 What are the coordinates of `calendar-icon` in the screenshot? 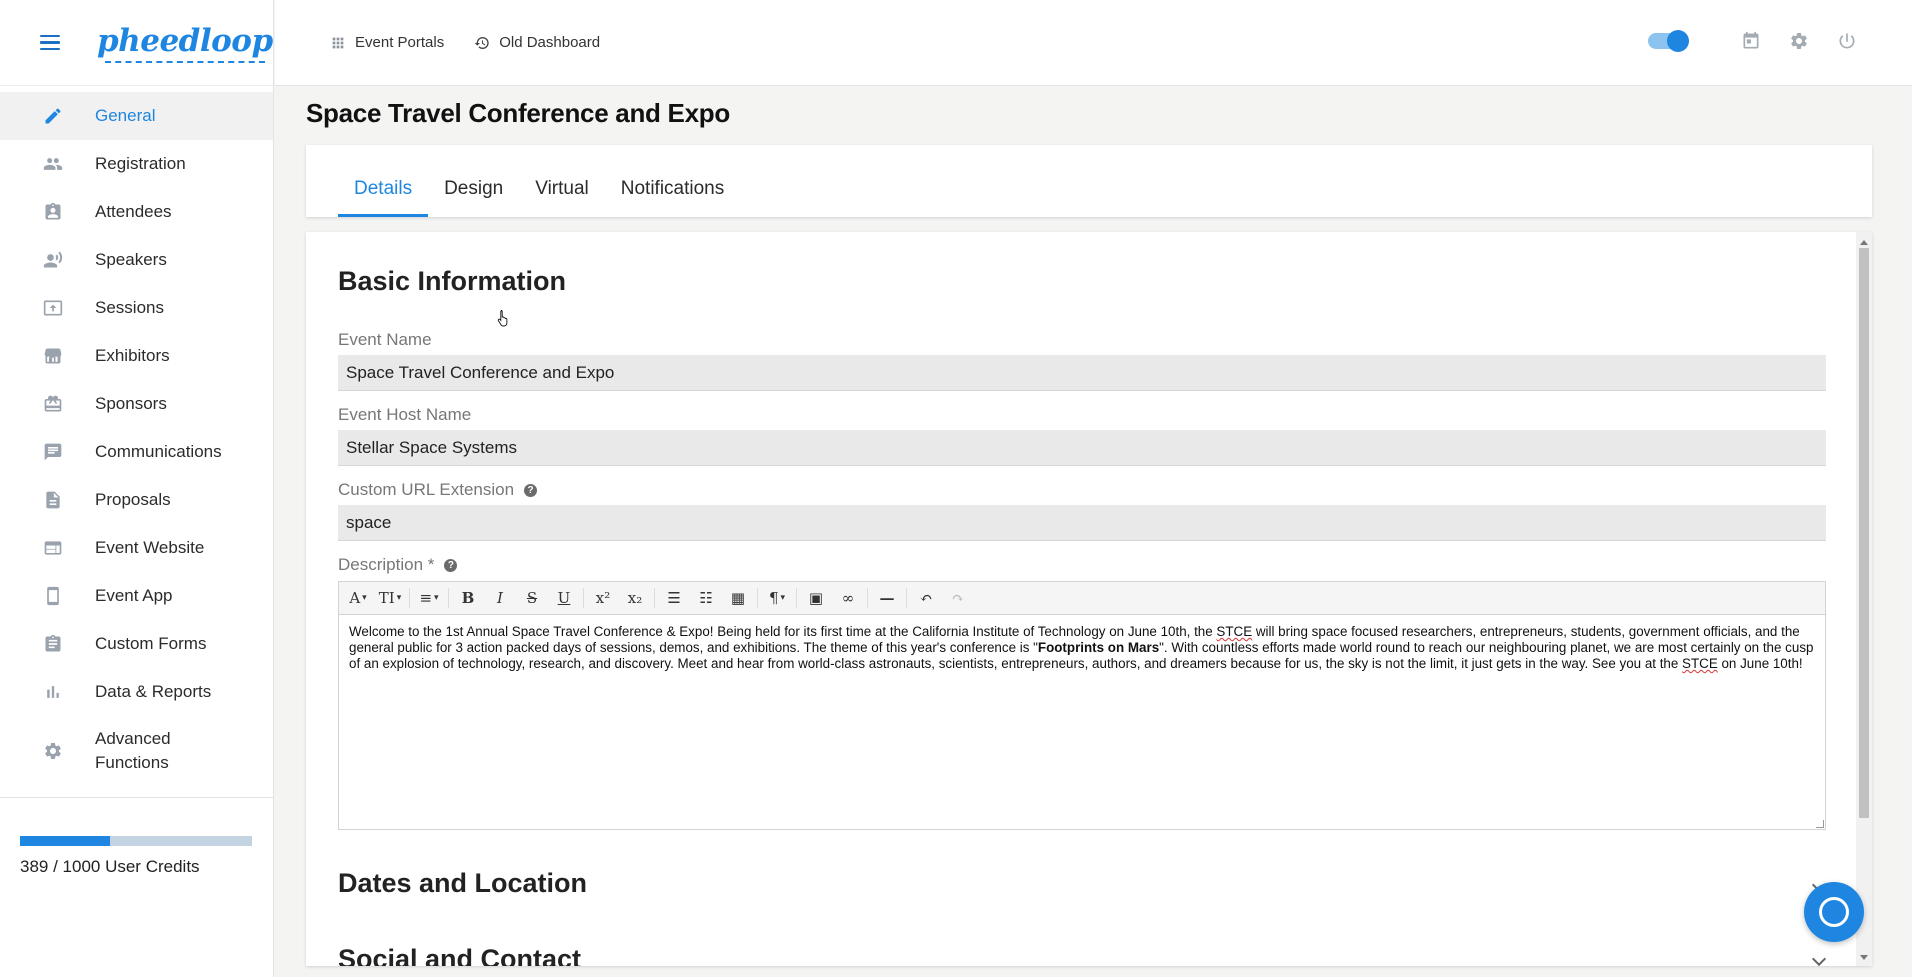 It's located at (1751, 41).